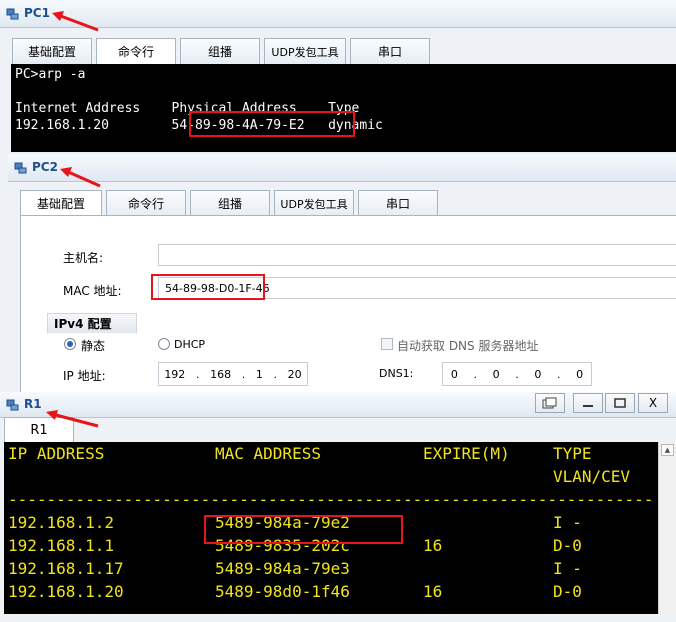  I want to click on row-mac: 5489-98d0-1f46, so click(282, 591).